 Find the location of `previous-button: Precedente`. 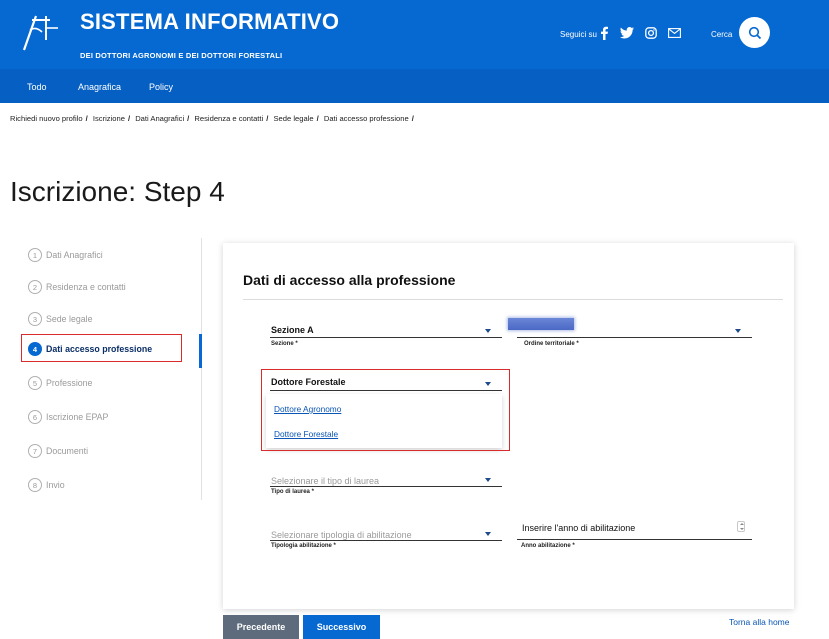

previous-button: Precedente is located at coordinates (261, 627).